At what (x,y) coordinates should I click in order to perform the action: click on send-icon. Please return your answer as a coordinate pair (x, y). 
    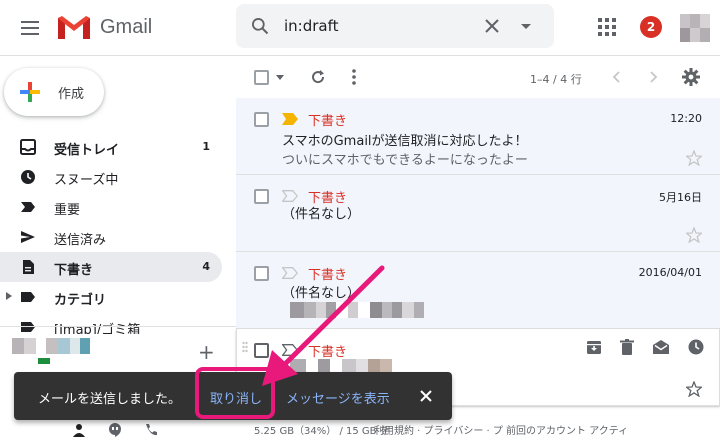
    Looking at the image, I should click on (28, 237).